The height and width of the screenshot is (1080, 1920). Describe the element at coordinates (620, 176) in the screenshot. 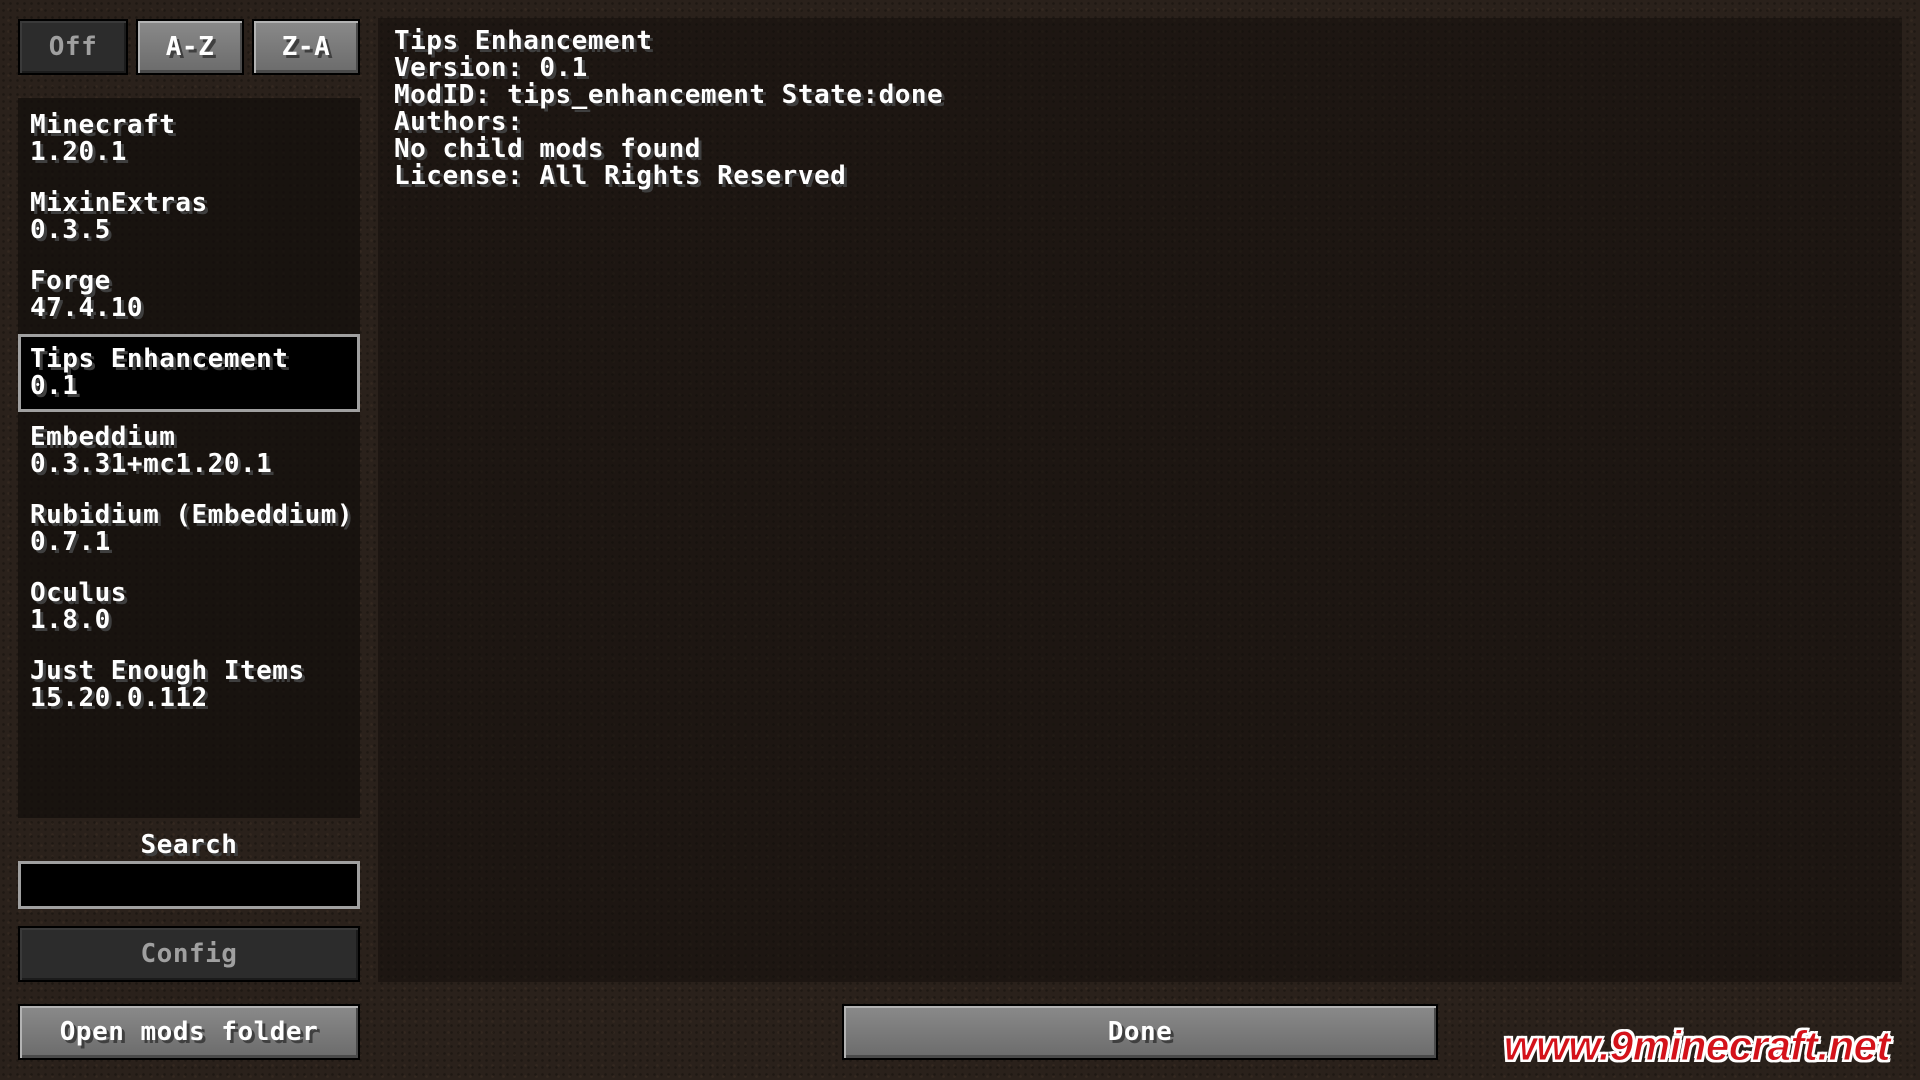

I see `mod-info-license: License: All Rights Reserved` at that location.